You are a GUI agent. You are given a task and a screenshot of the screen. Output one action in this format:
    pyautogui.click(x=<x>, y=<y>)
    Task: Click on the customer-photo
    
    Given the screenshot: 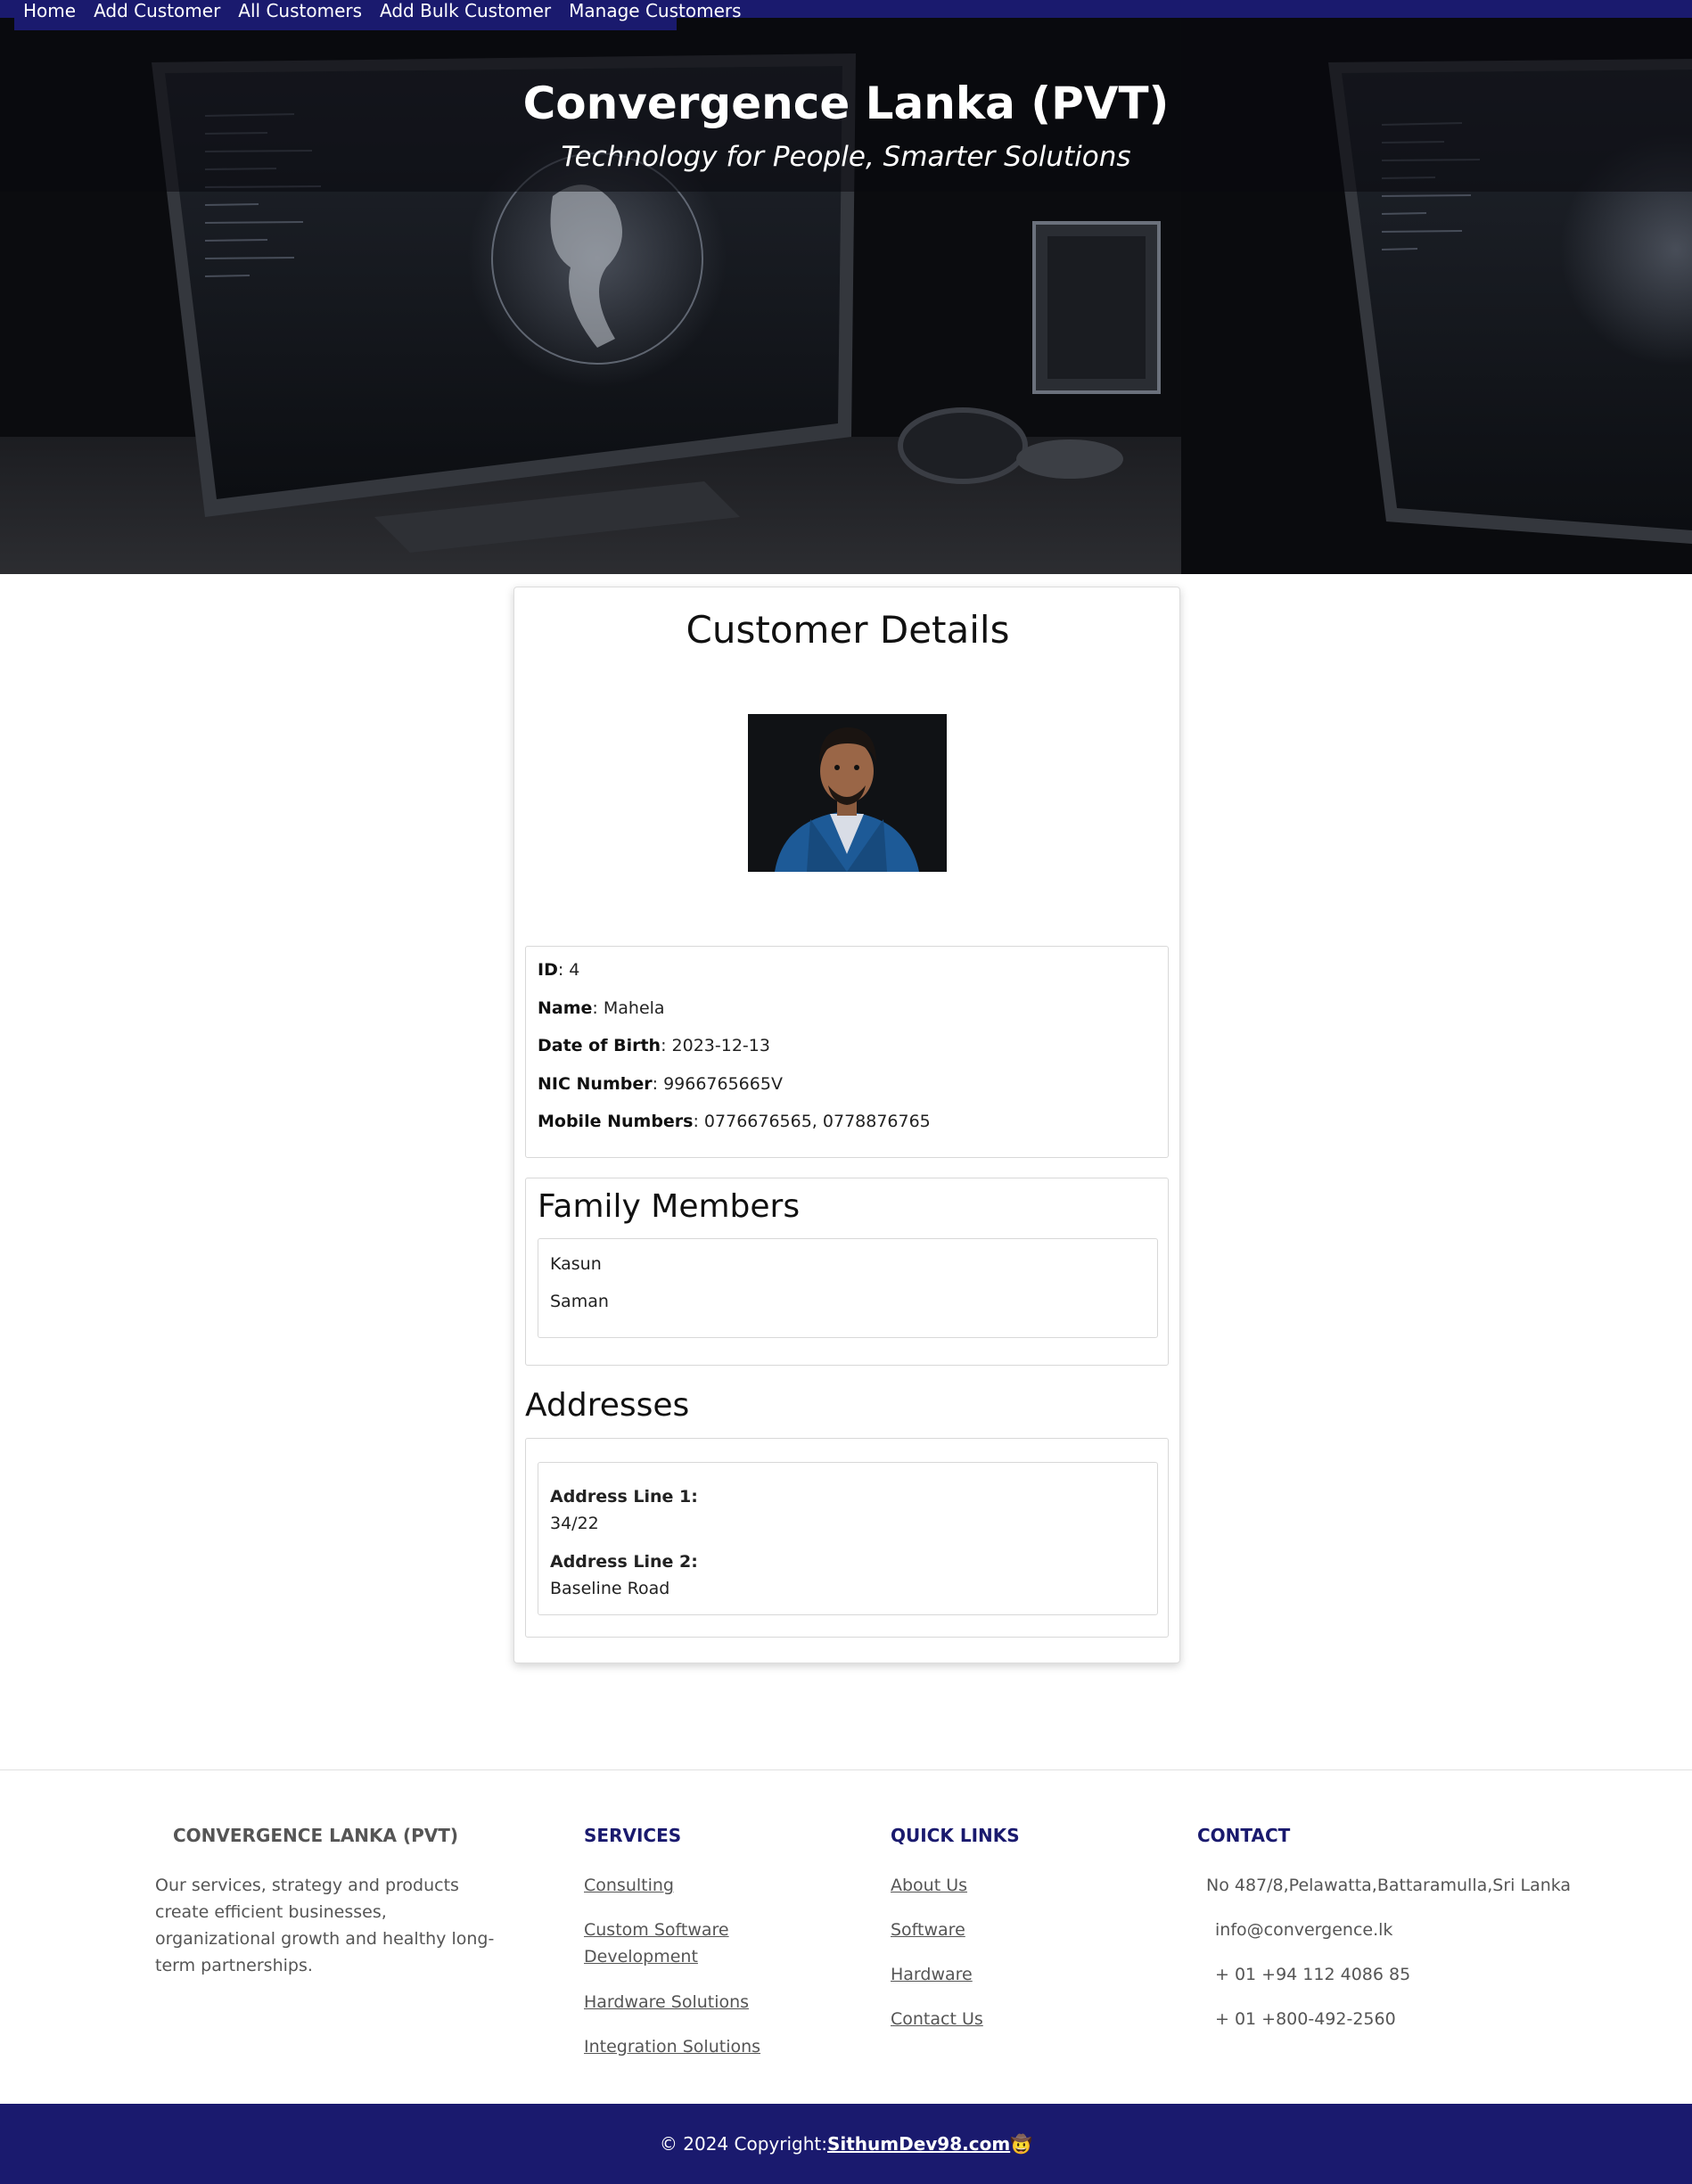 What is the action you would take?
    pyautogui.click(x=847, y=793)
    